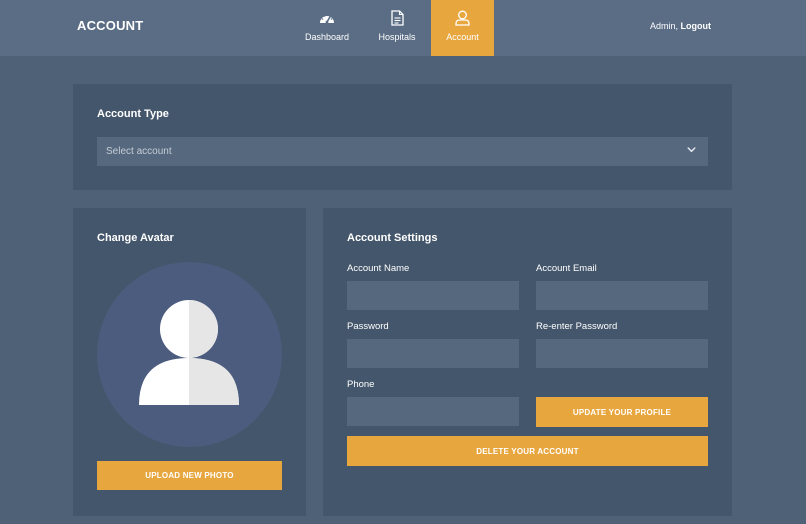 This screenshot has height=524, width=806. I want to click on account-settings-title: Account Settings, so click(392, 238).